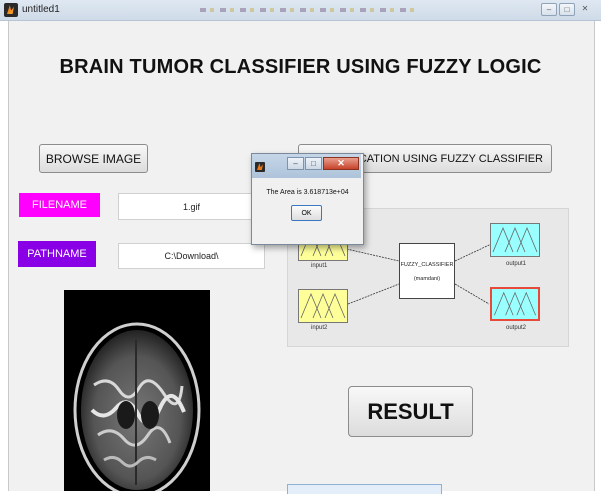 Image resolution: width=601 pixels, height=494 pixels. I want to click on output2-mf-curves, so click(515, 303).